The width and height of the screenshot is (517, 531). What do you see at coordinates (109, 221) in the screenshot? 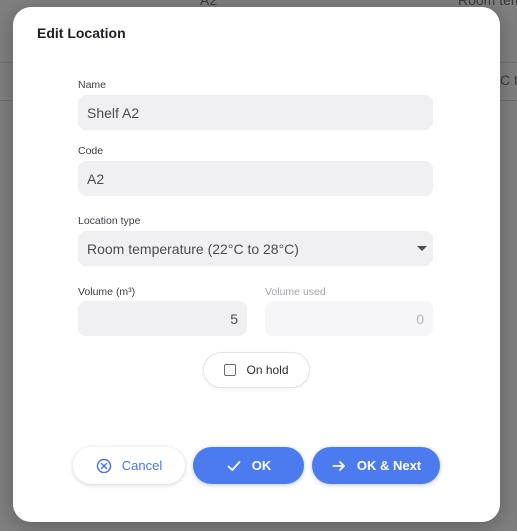
I see `location-type-label: Location type` at bounding box center [109, 221].